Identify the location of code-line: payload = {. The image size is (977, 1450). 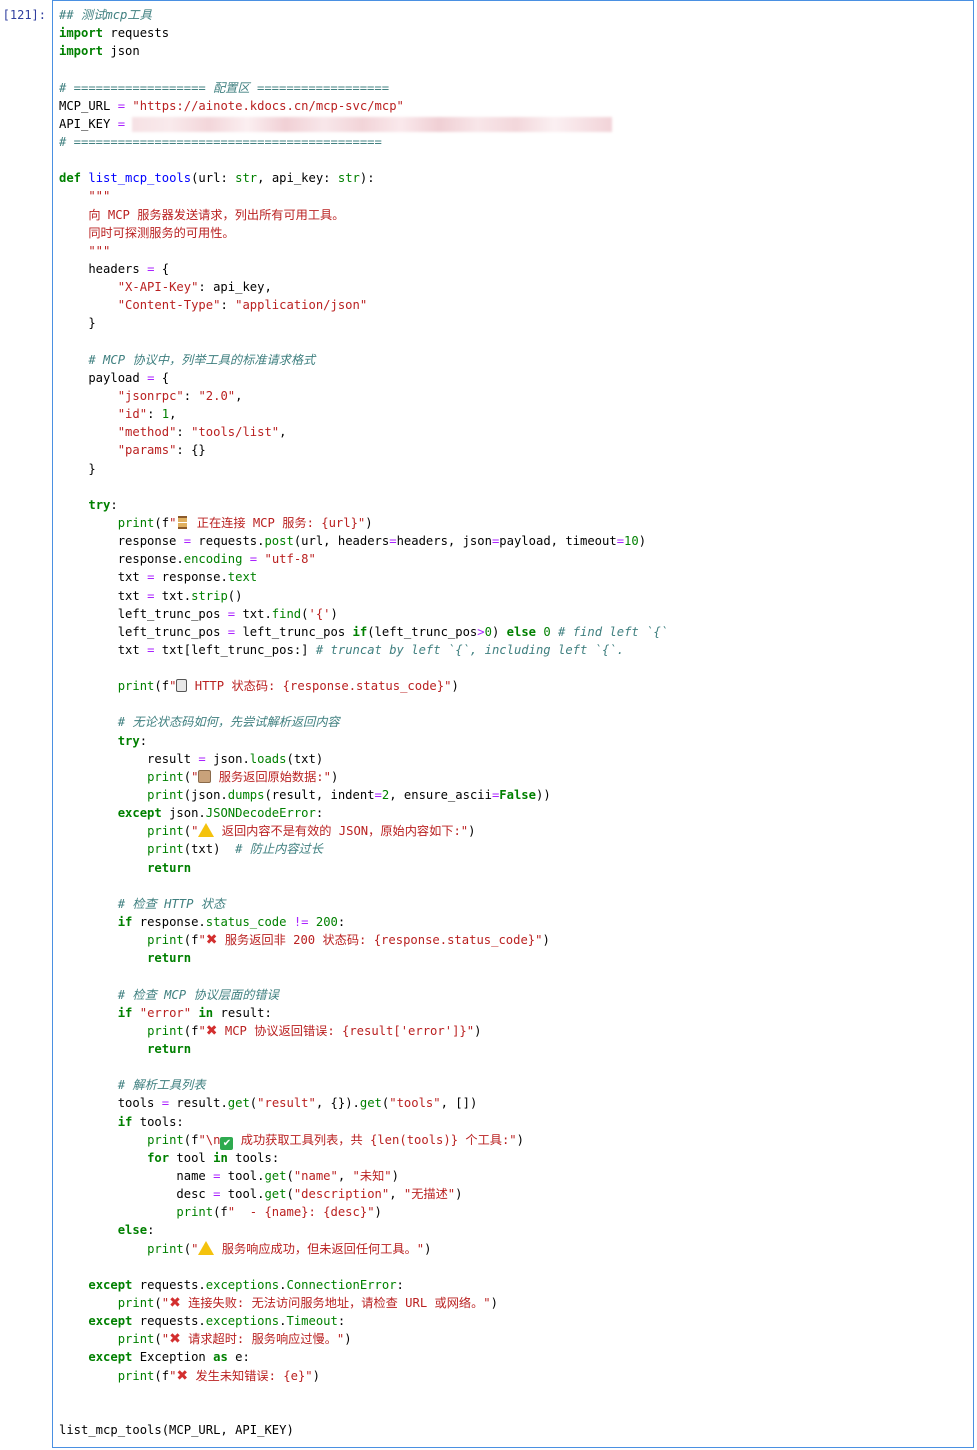
(114, 377).